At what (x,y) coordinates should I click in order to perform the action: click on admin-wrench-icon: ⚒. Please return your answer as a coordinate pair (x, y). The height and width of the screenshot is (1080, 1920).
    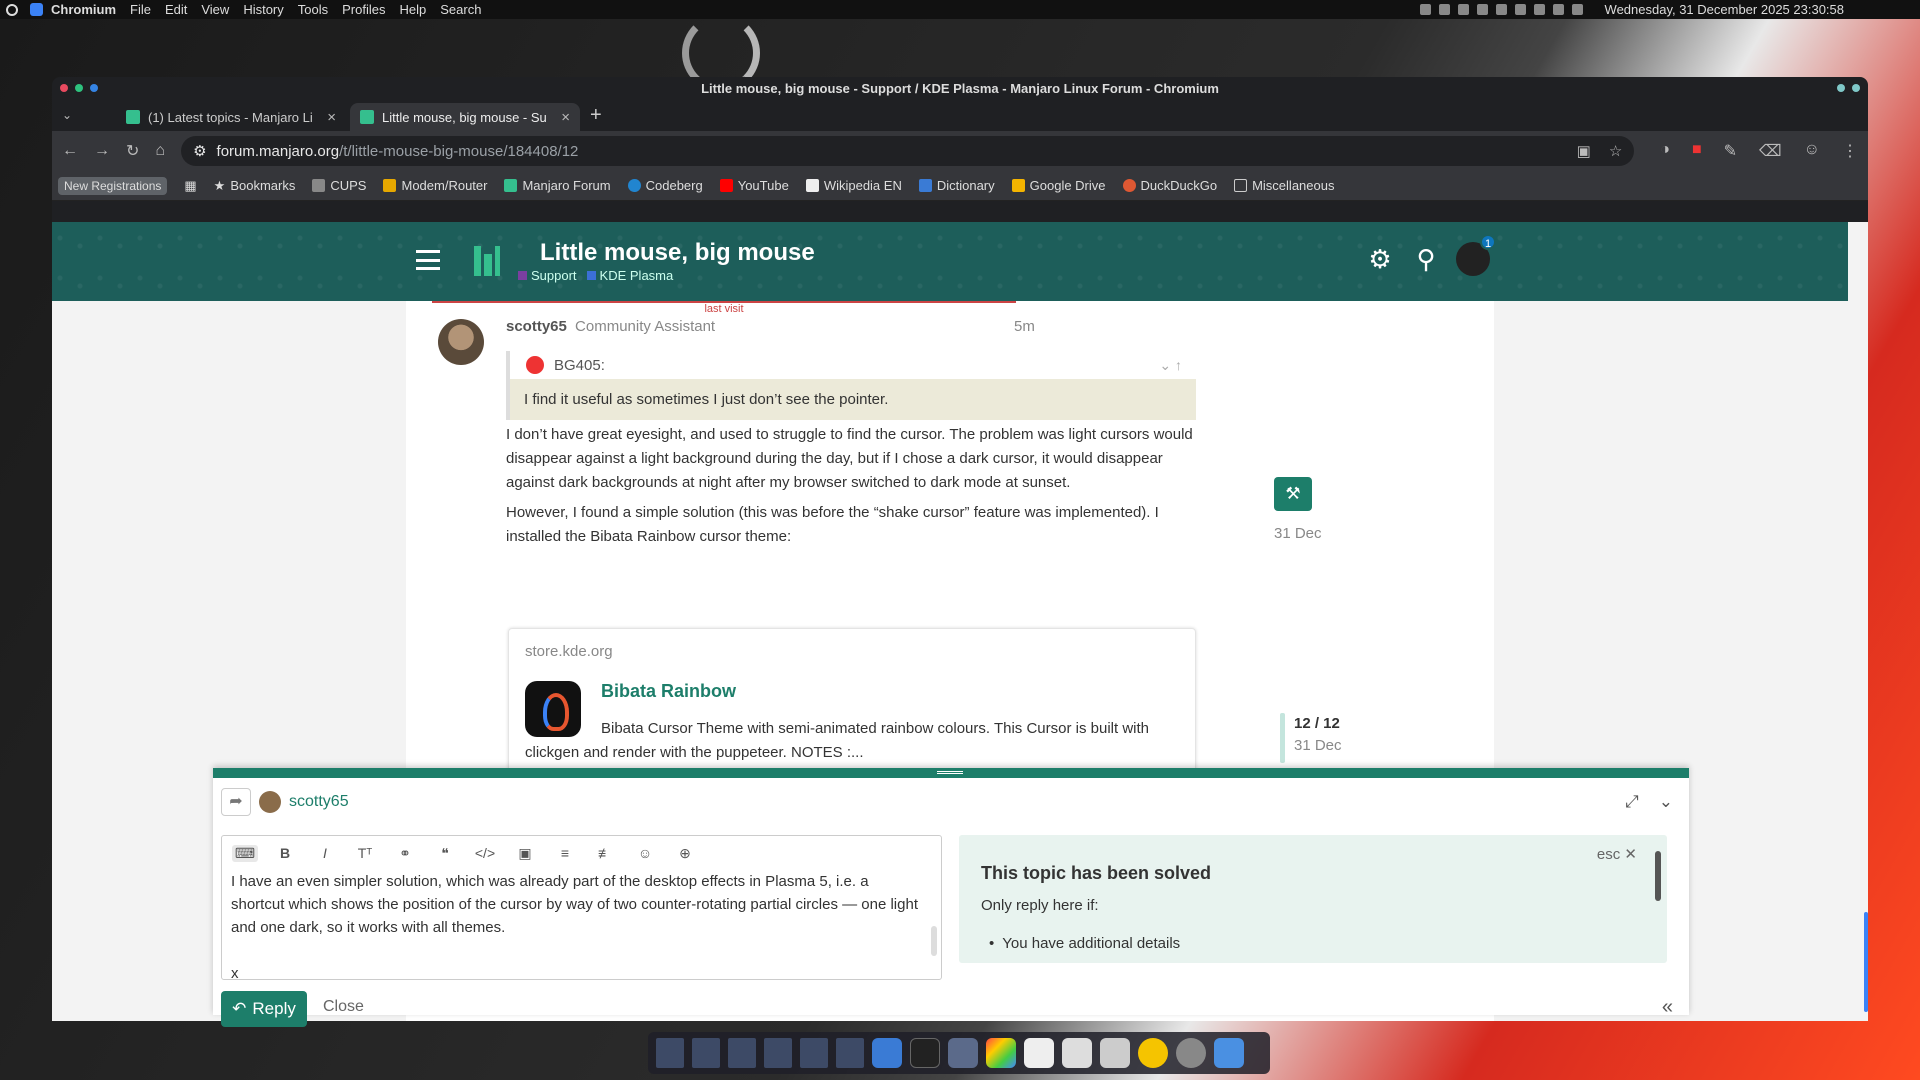
    Looking at the image, I should click on (1293, 494).